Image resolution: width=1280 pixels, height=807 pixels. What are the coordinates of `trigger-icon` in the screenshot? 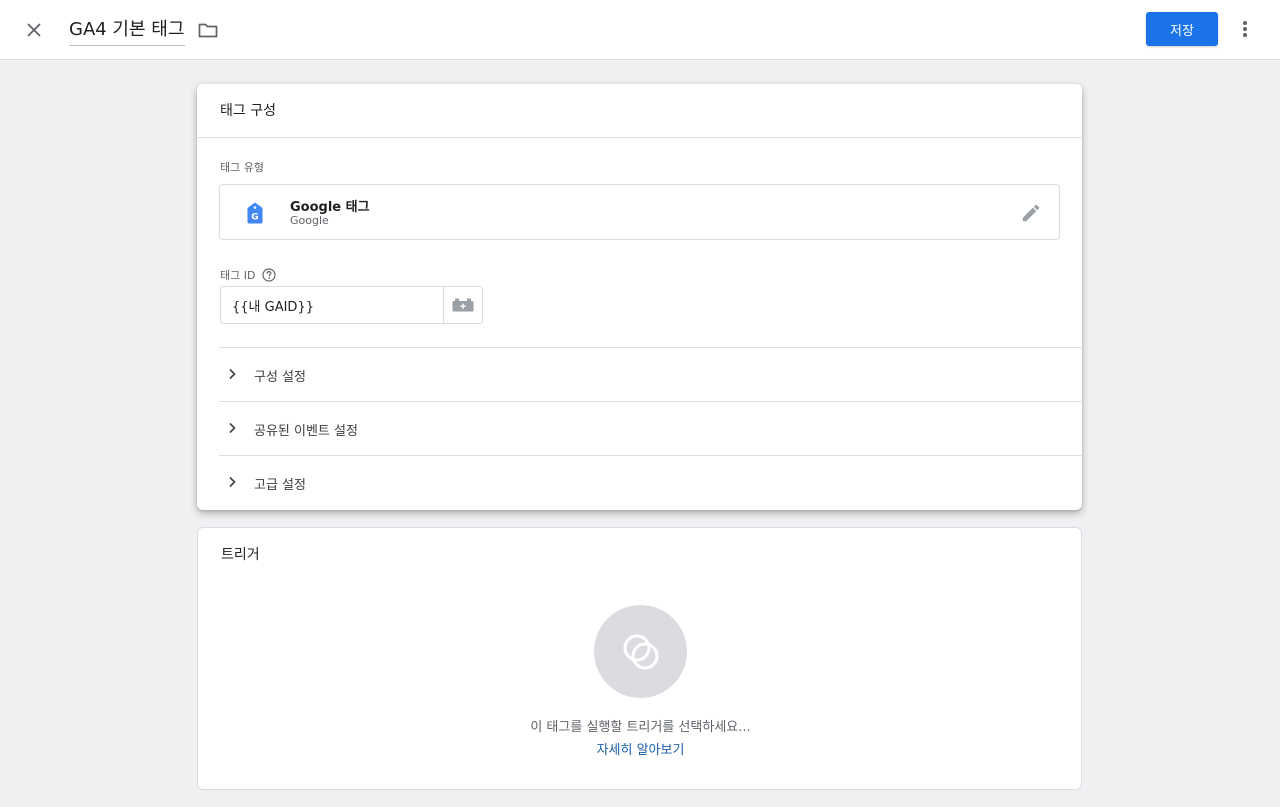 It's located at (640, 651).